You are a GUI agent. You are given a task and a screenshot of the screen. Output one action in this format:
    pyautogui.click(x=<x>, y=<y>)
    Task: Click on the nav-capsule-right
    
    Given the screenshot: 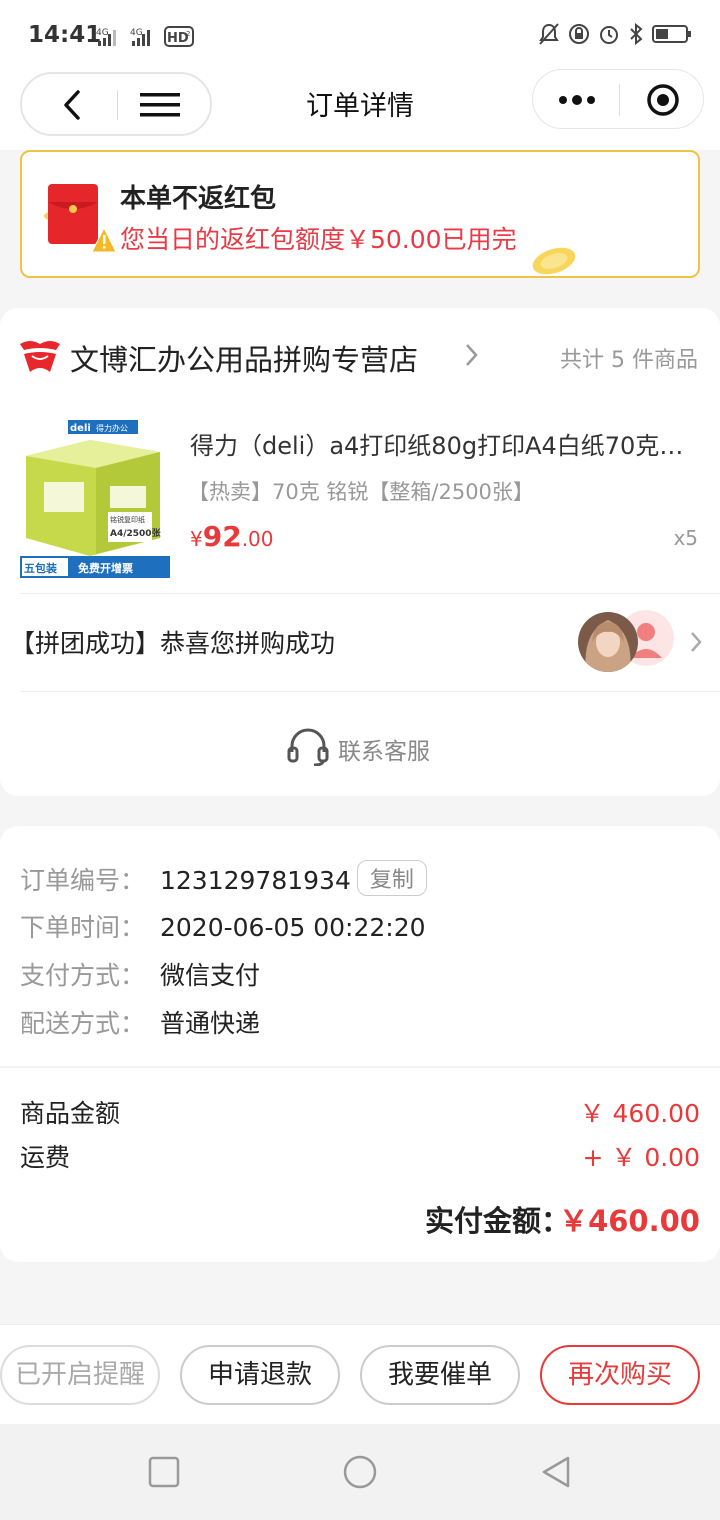 What is the action you would take?
    pyautogui.click(x=618, y=99)
    